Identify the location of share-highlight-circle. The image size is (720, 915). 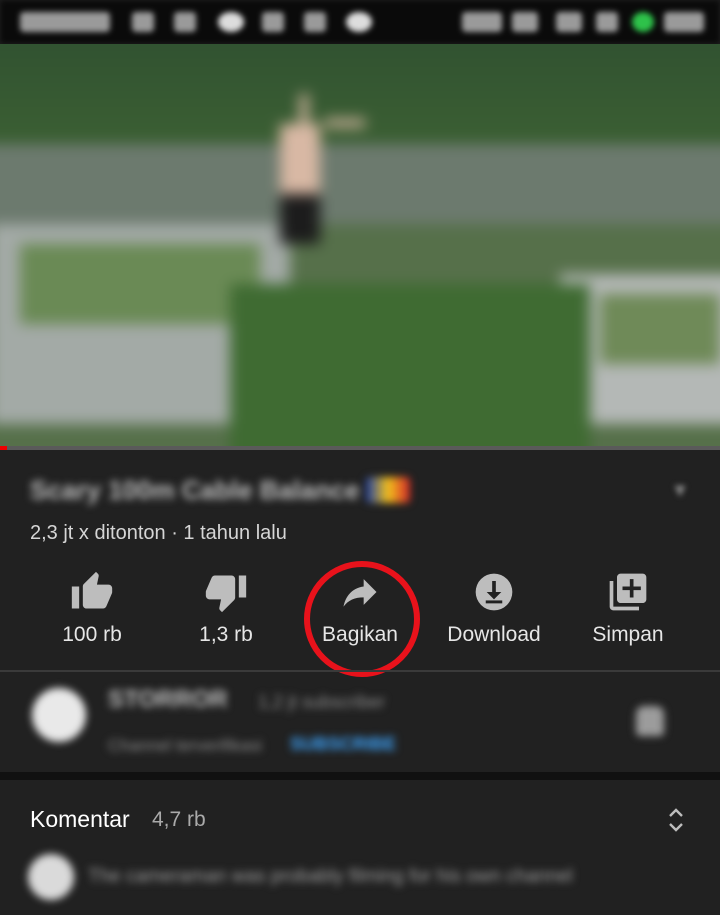
(362, 619).